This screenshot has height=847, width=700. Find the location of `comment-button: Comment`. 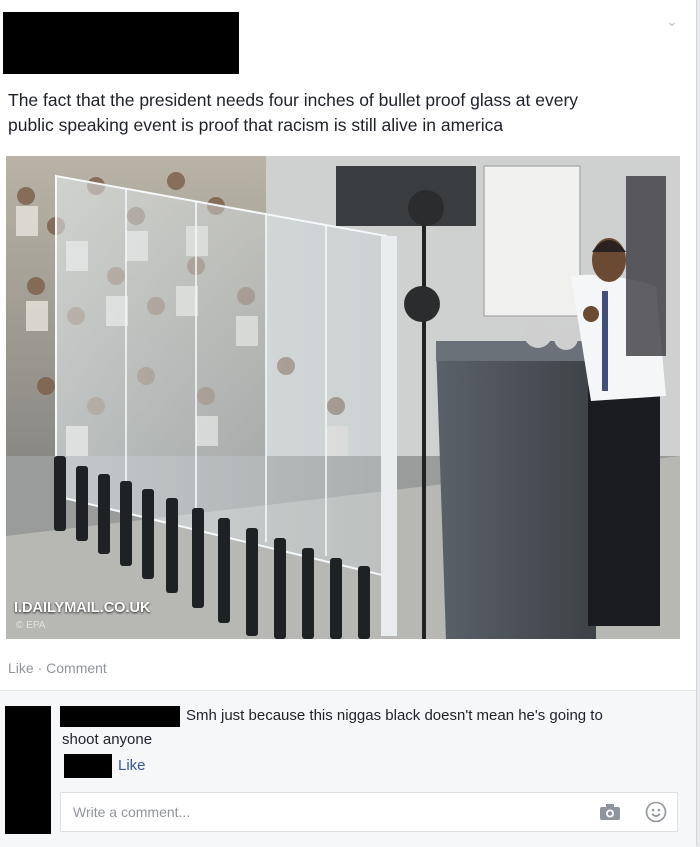

comment-button: Comment is located at coordinates (76, 668).